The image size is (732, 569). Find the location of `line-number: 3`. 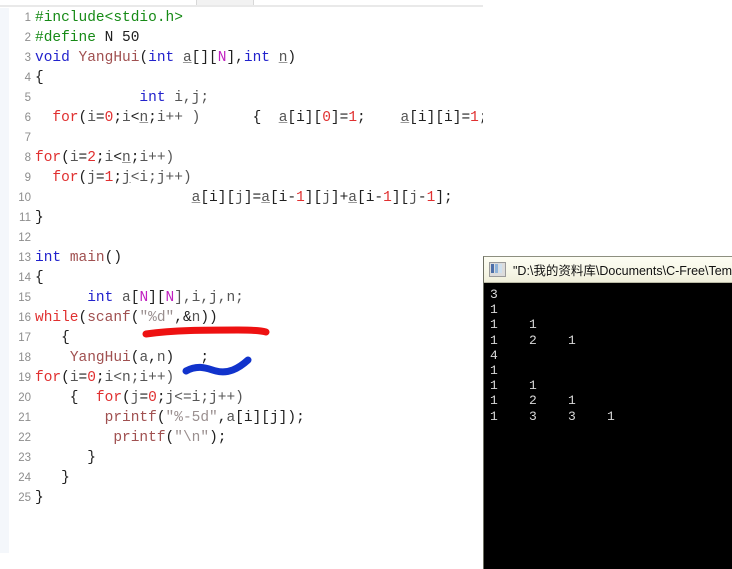

line-number: 3 is located at coordinates (27, 58).